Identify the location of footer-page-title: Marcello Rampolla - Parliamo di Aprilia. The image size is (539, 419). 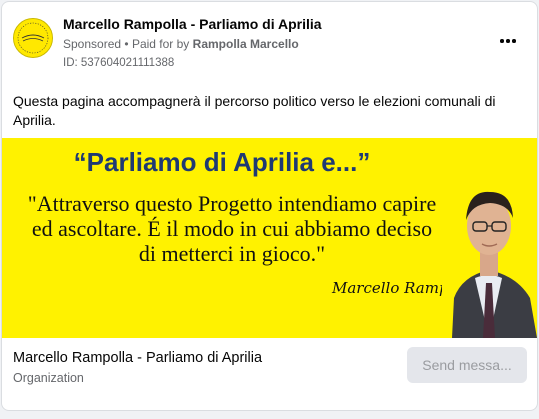
(137, 358).